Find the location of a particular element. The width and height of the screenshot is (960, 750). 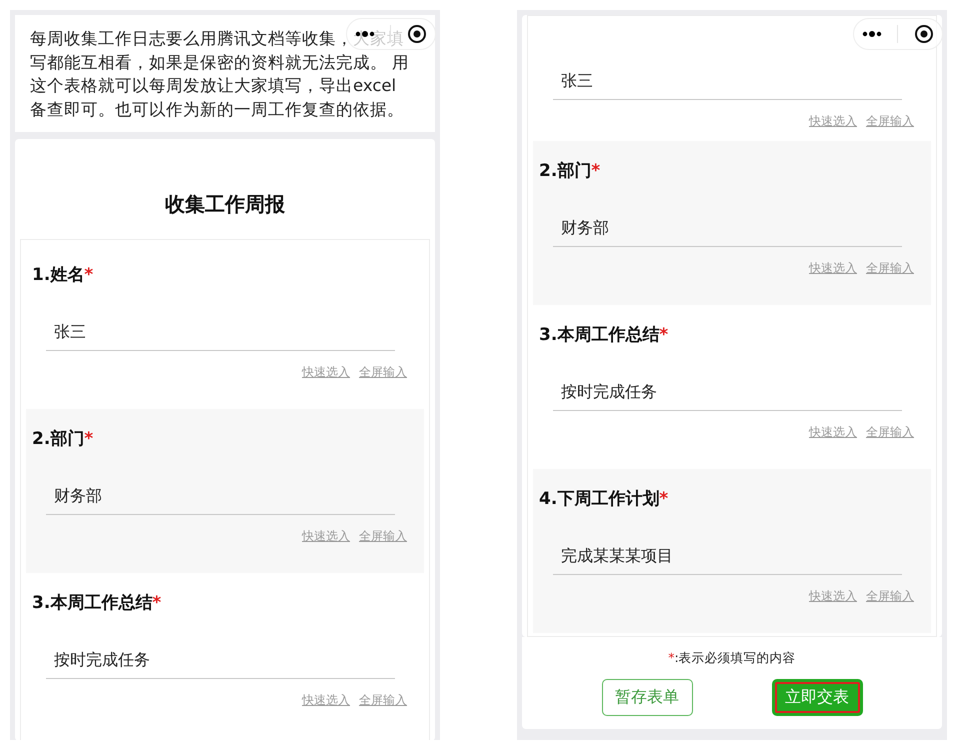

input-field: 完成某某某项目 is located at coordinates (727, 556).